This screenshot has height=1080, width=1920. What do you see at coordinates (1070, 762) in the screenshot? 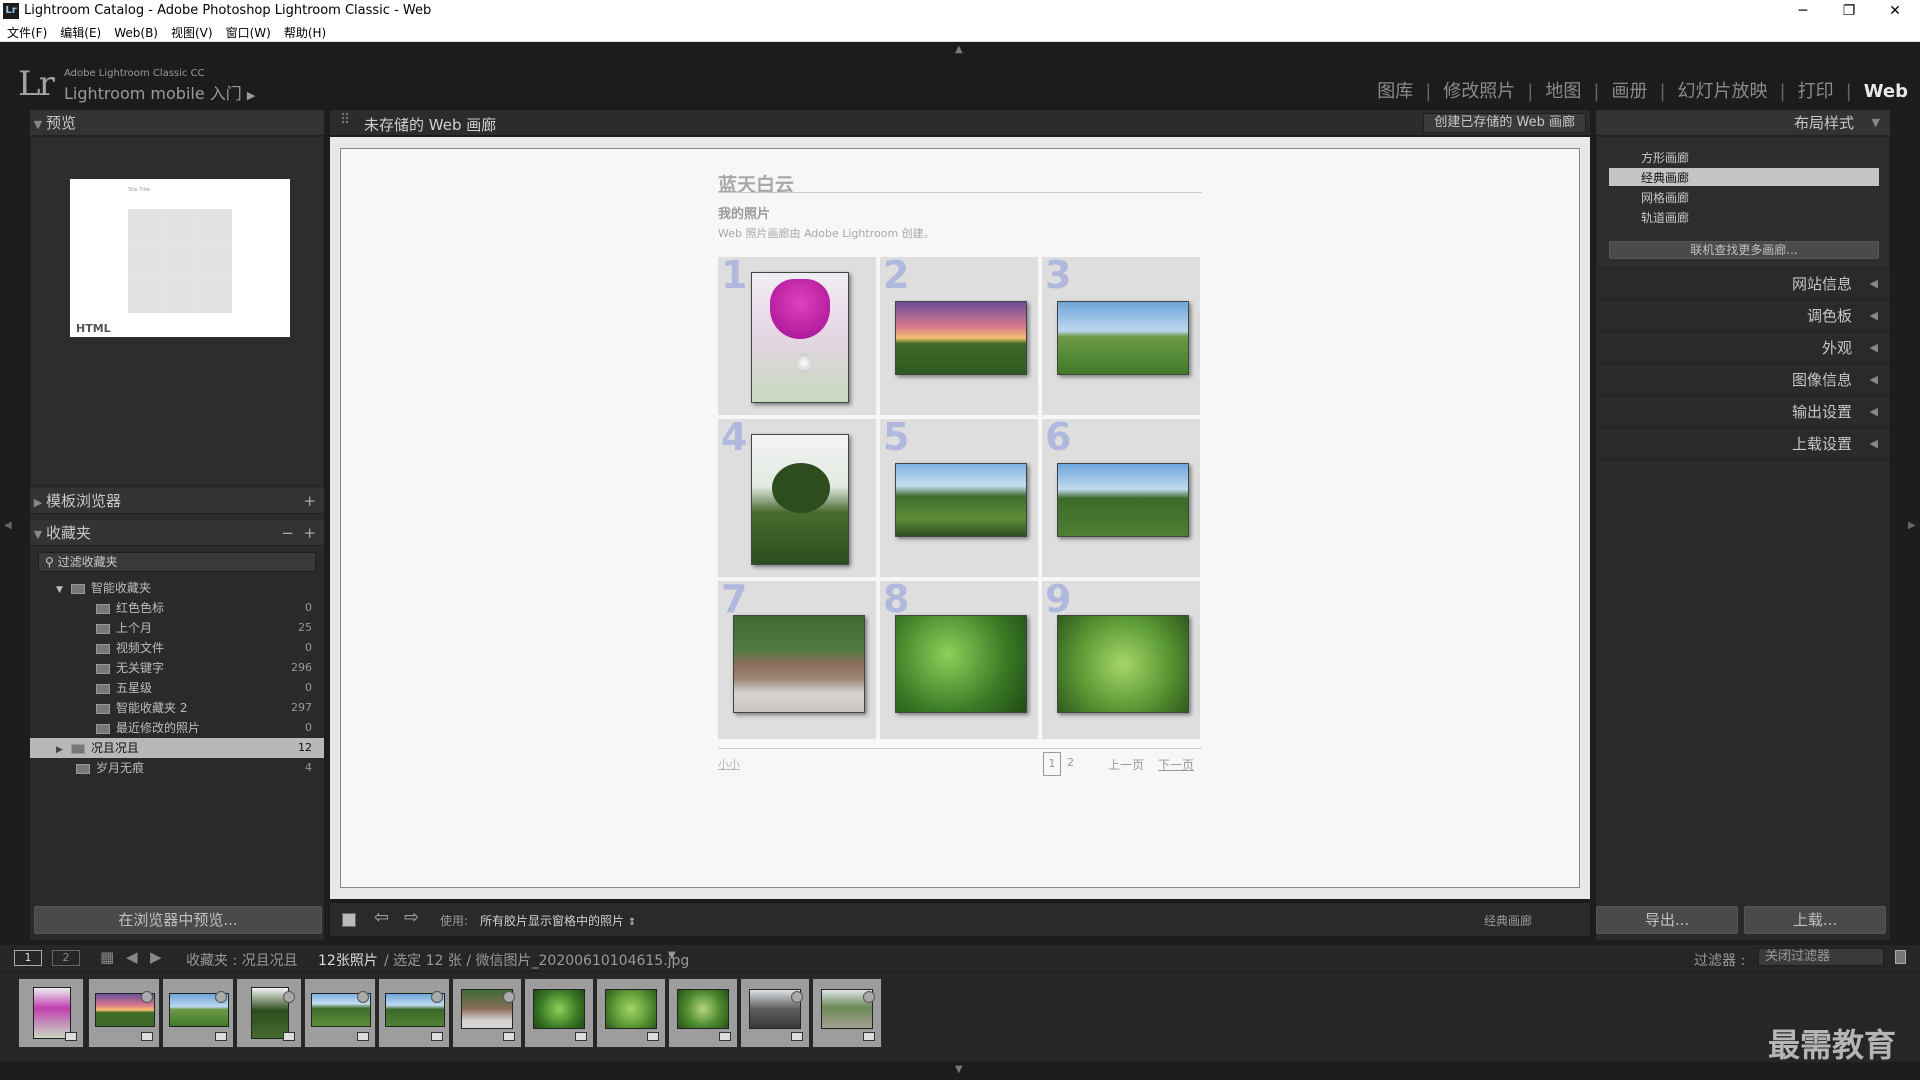
I see `page-2-link: 2` at bounding box center [1070, 762].